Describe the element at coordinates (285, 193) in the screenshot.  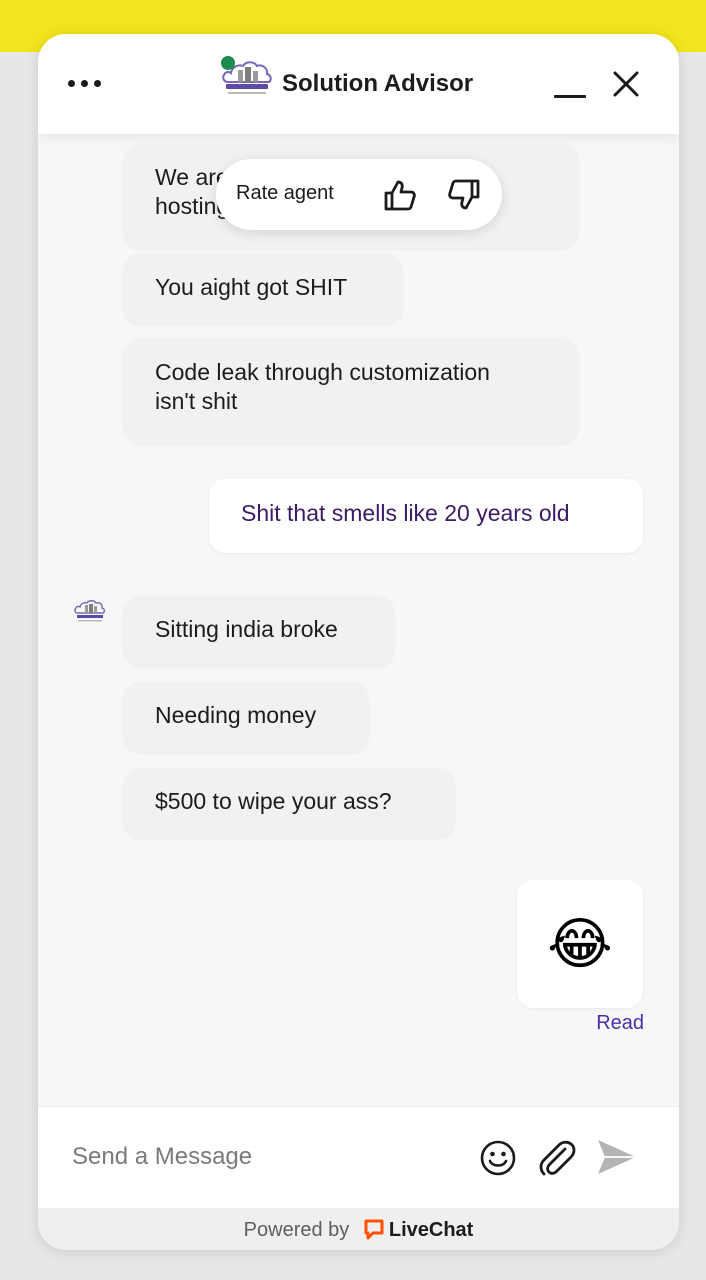
I see `rate-agent-label: Rate agent` at that location.